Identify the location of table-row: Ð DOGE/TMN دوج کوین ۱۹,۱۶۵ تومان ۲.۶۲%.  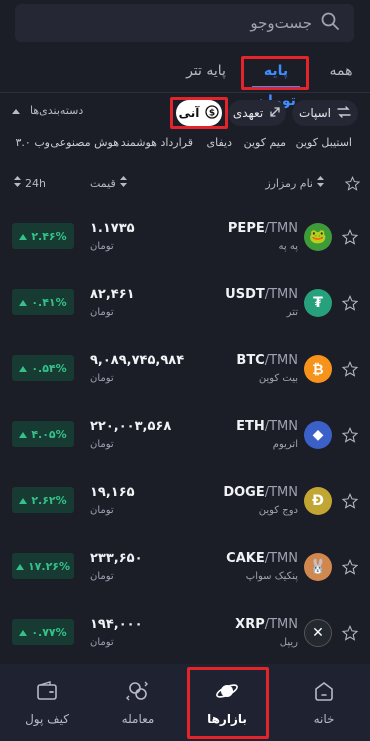
(185, 502).